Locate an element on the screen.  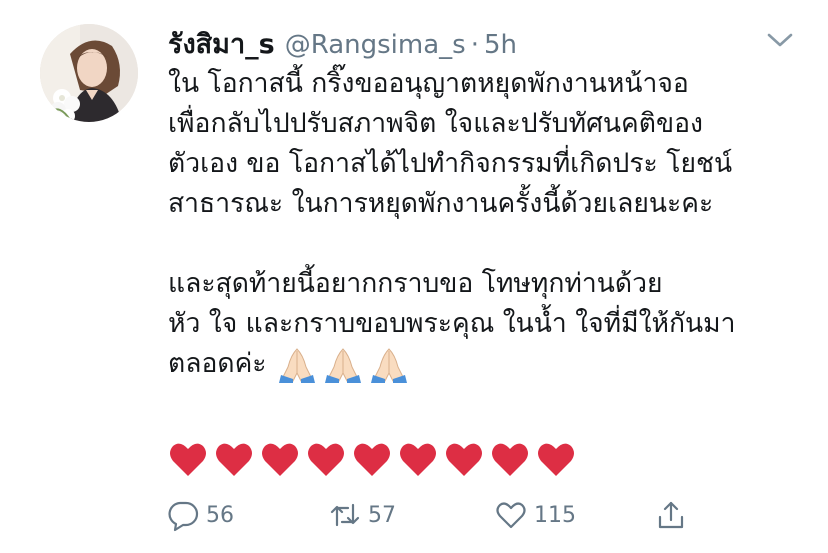
reply-count: 56 is located at coordinates (220, 515).